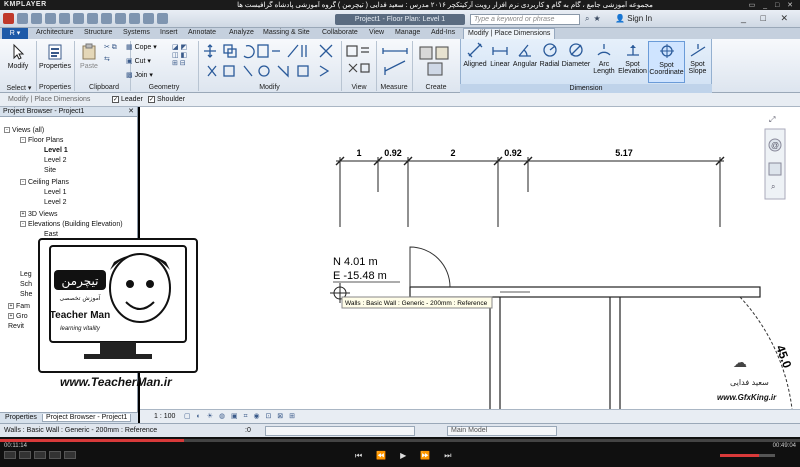 This screenshot has width=800, height=467. I want to click on tab-analyze: Analyze, so click(241, 32).